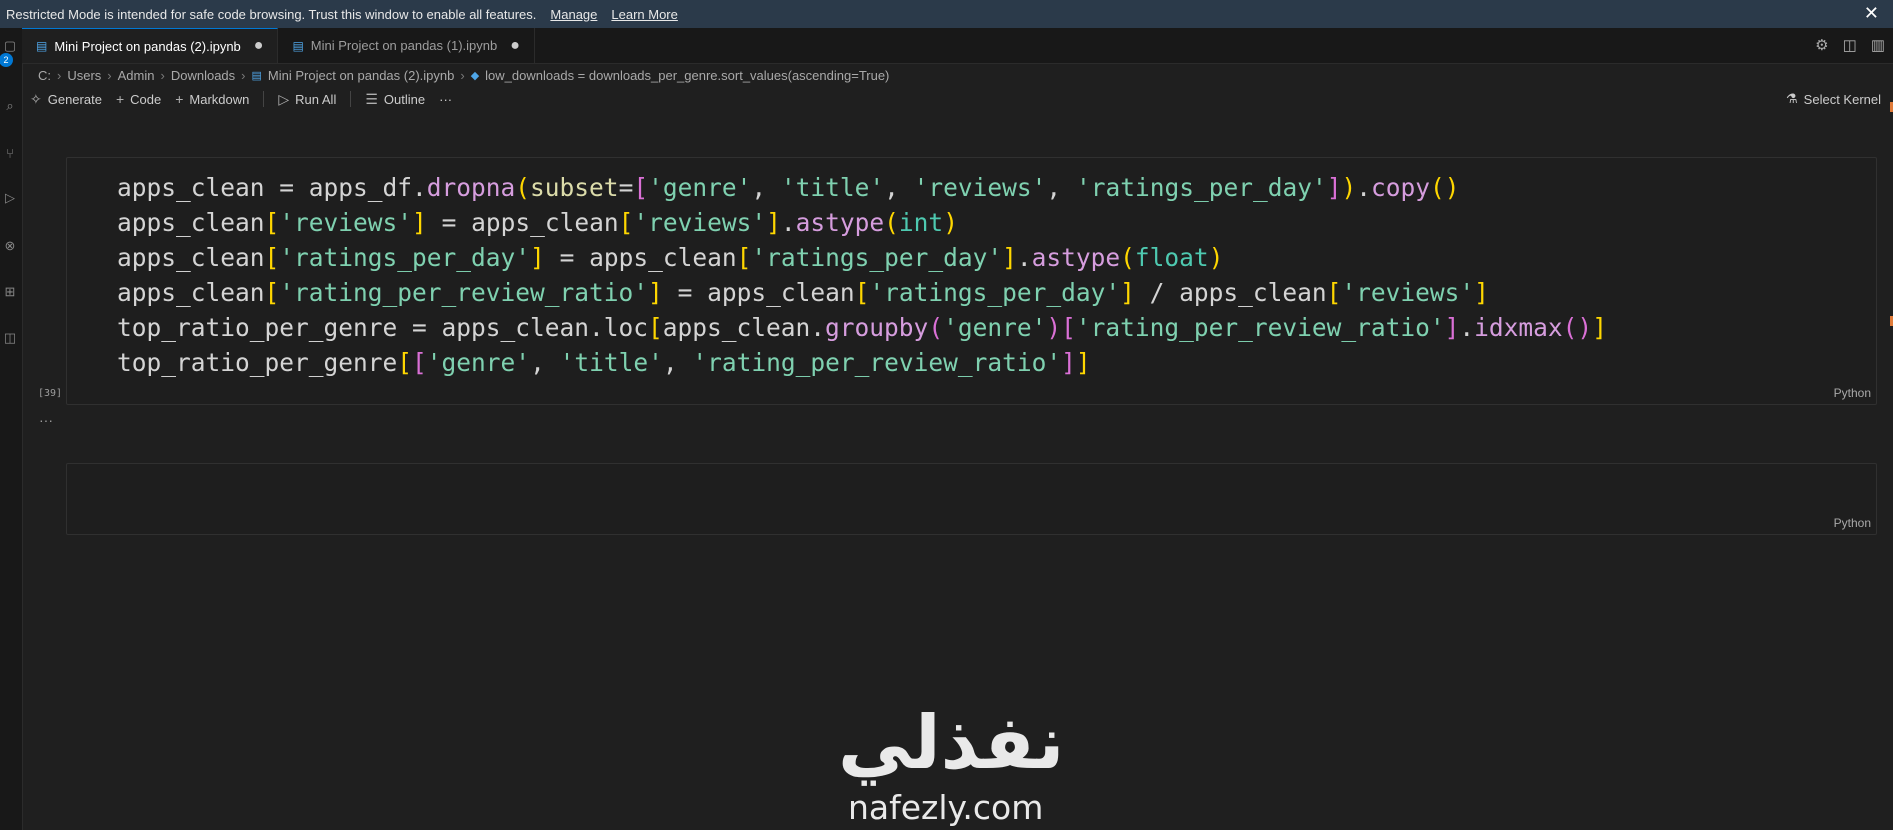 Image resolution: width=1893 pixels, height=830 pixels. Describe the element at coordinates (316, 99) in the screenshot. I see `run-all-label: Run All` at that location.